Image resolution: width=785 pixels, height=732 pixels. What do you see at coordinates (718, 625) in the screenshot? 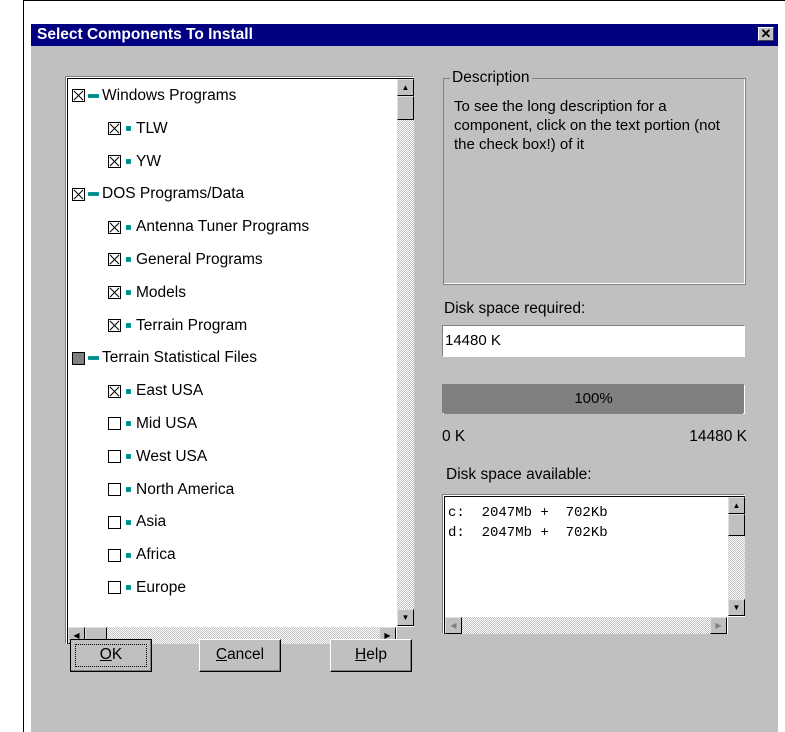
I see `avail-scroll-right-button: ▶` at bounding box center [718, 625].